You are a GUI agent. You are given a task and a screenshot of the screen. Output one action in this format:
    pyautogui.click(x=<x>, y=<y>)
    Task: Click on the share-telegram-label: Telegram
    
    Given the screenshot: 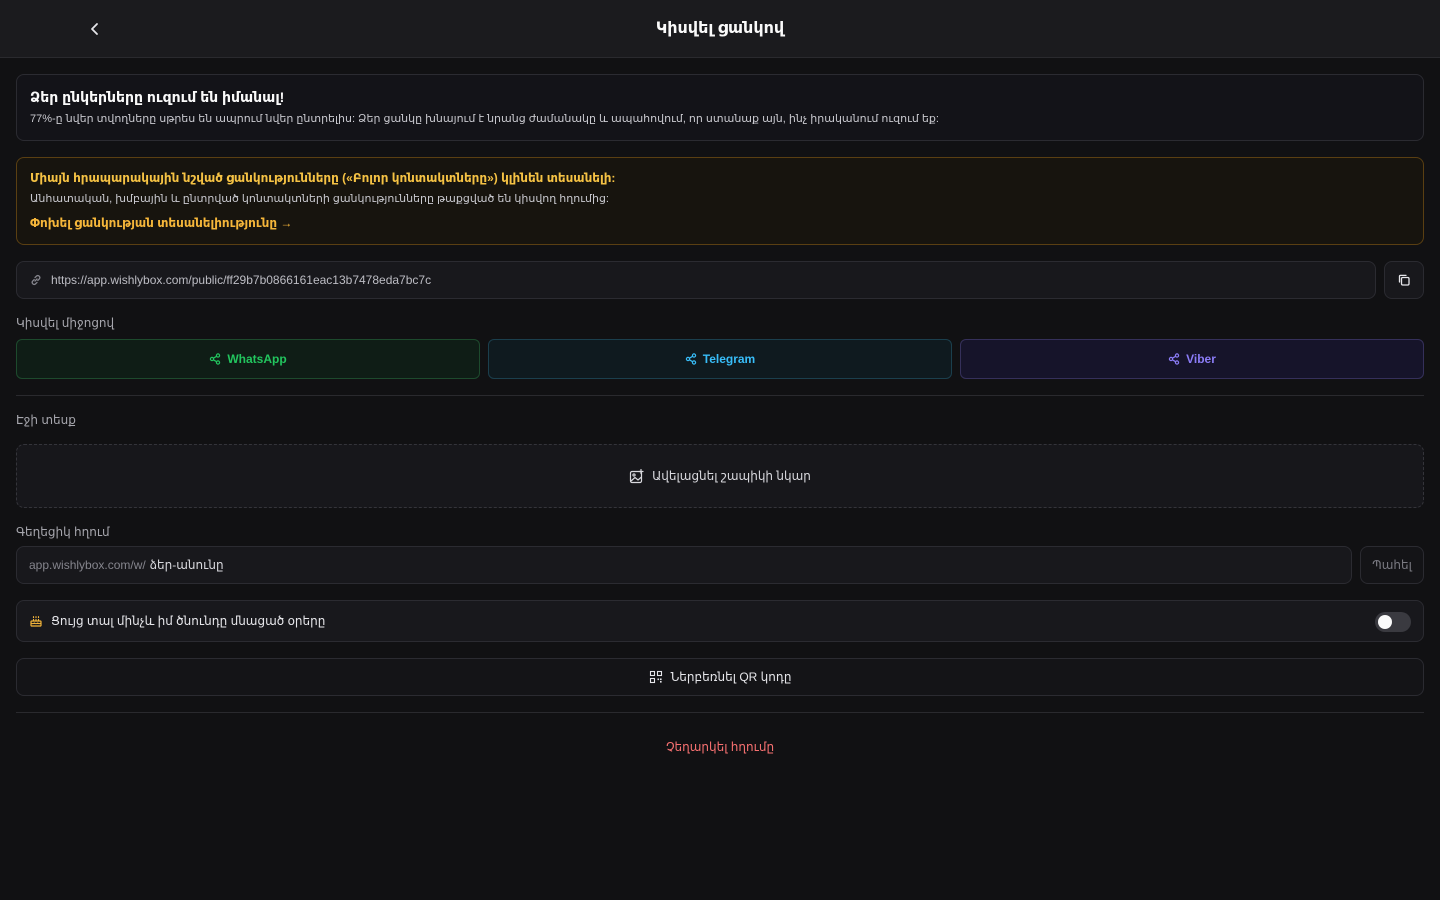 What is the action you would take?
    pyautogui.click(x=729, y=359)
    